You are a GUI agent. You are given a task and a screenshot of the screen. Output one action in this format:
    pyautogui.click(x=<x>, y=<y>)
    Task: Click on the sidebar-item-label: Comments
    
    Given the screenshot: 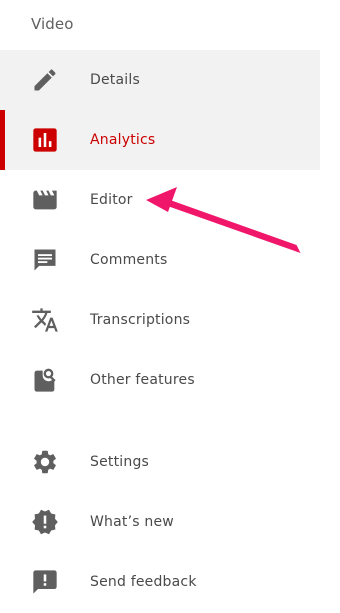 What is the action you would take?
    pyautogui.click(x=129, y=260)
    